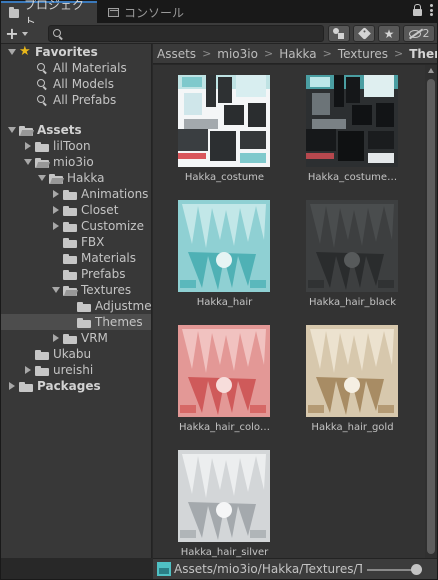 Image resolution: width=438 pixels, height=580 pixels. What do you see at coordinates (399, 53) in the screenshot?
I see `chevron-right-icon: >` at bounding box center [399, 53].